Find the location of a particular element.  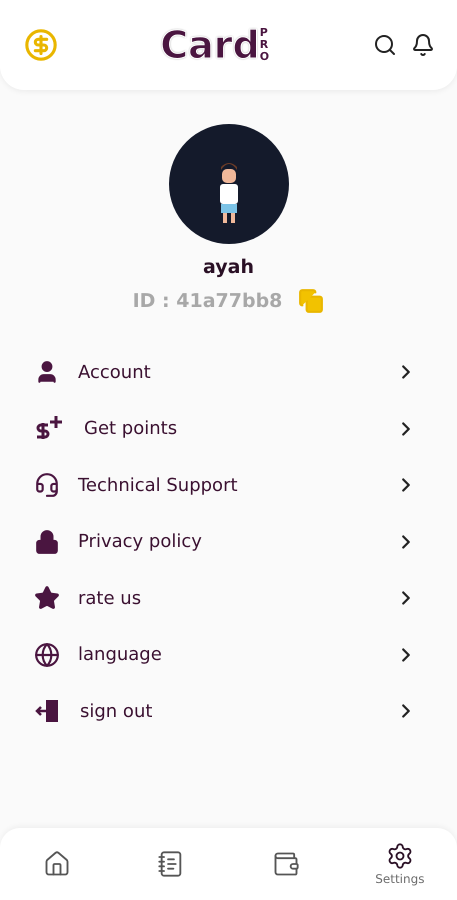

wallet-icon is located at coordinates (286, 864).